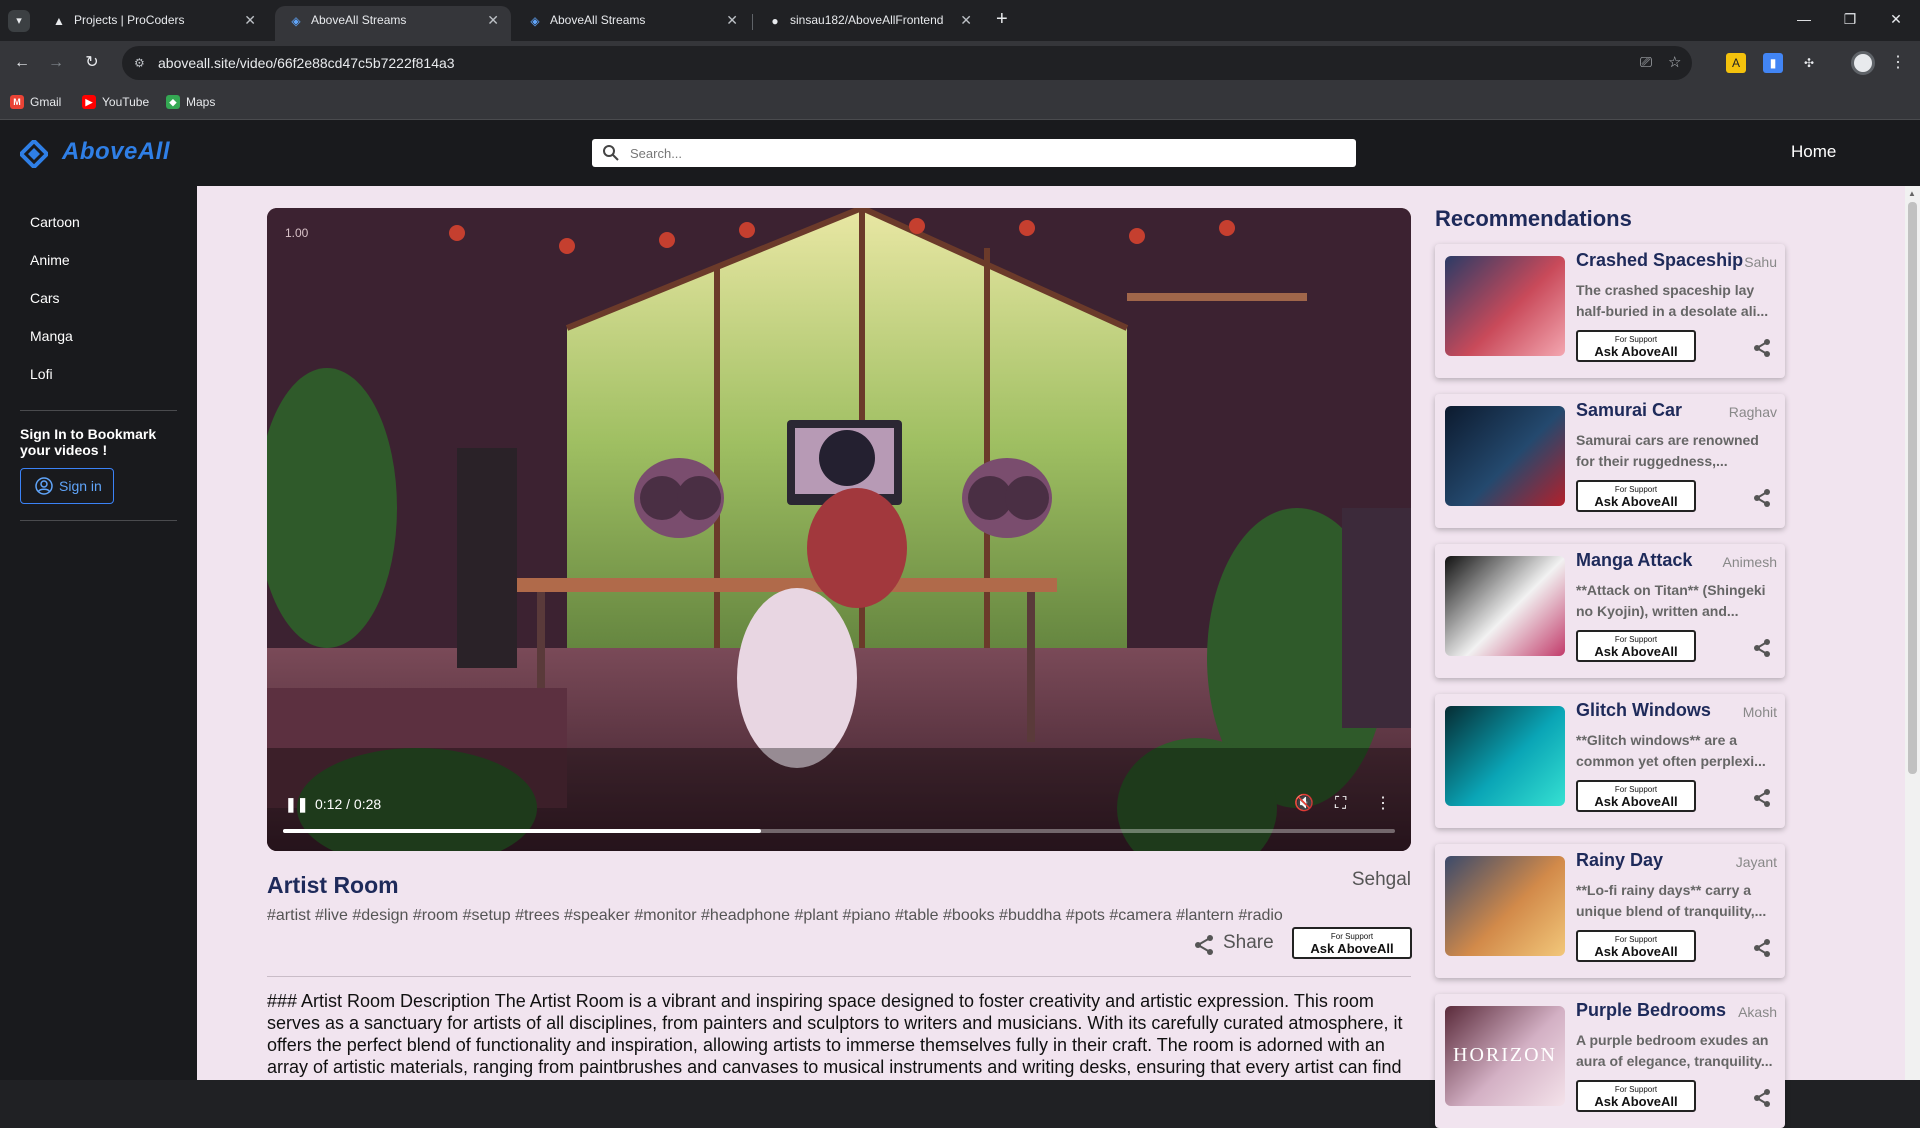 The width and height of the screenshot is (1920, 1128). Describe the element at coordinates (55, 222) in the screenshot. I see `sidebar-item-cartoon: Cartoon` at that location.